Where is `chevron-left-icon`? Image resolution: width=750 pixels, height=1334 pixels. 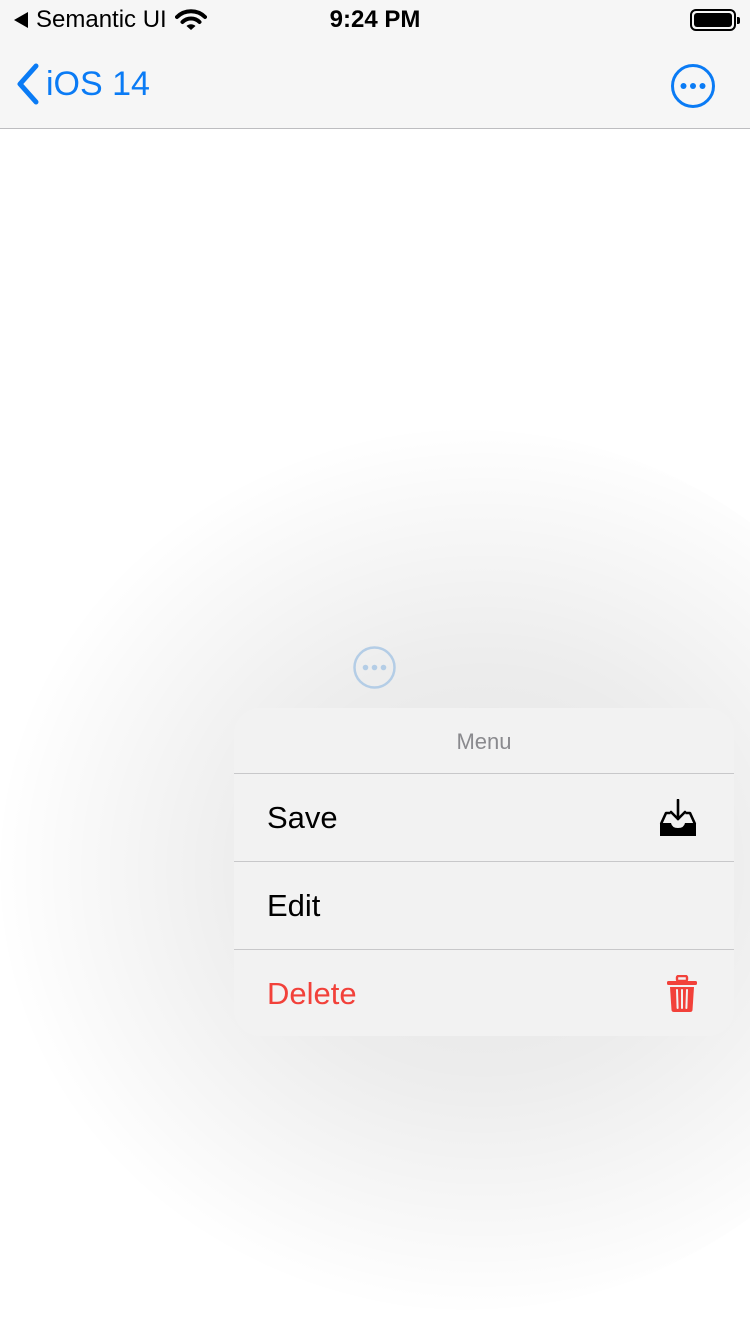
chevron-left-icon is located at coordinates (28, 84).